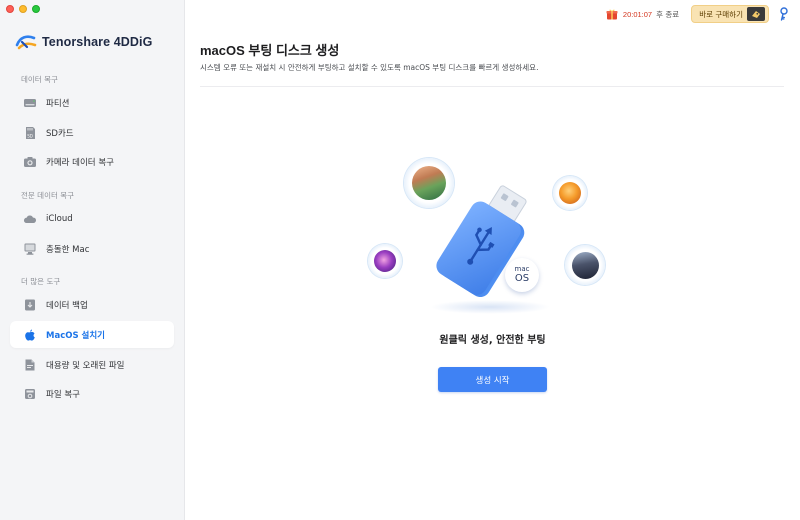  I want to click on close-window-button, so click(10, 9).